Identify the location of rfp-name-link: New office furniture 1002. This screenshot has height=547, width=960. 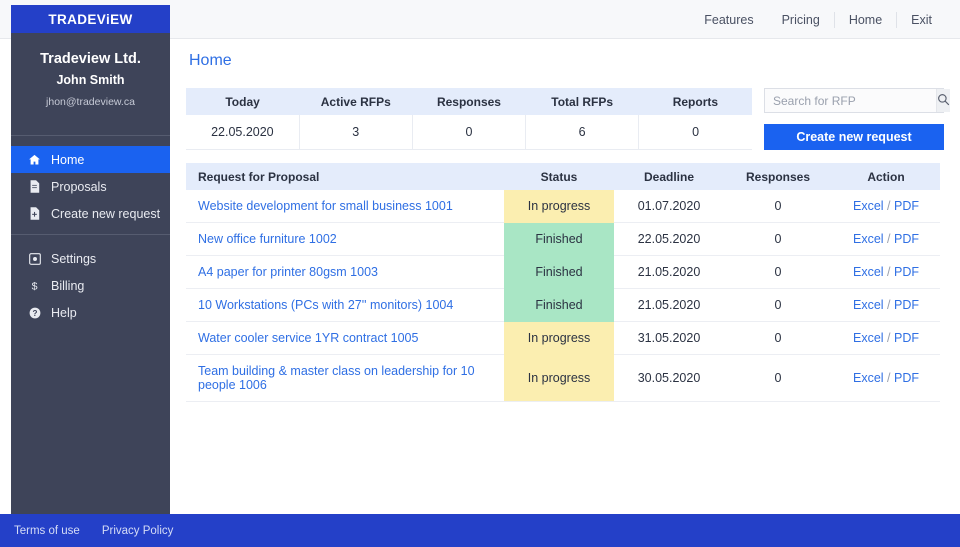
(267, 239).